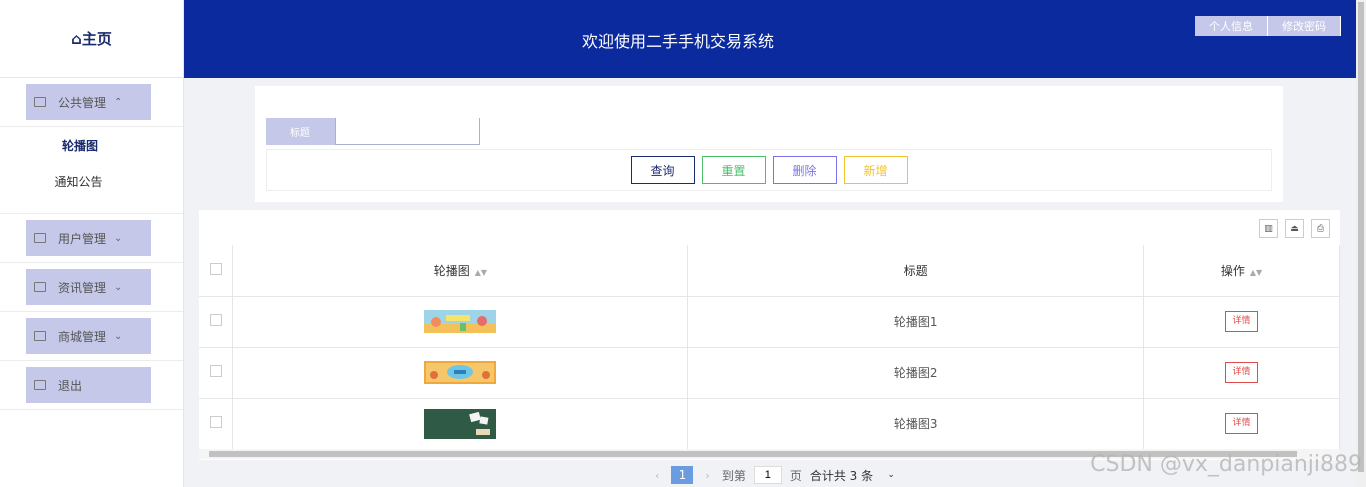  I want to click on logout-icon, so click(40, 385).